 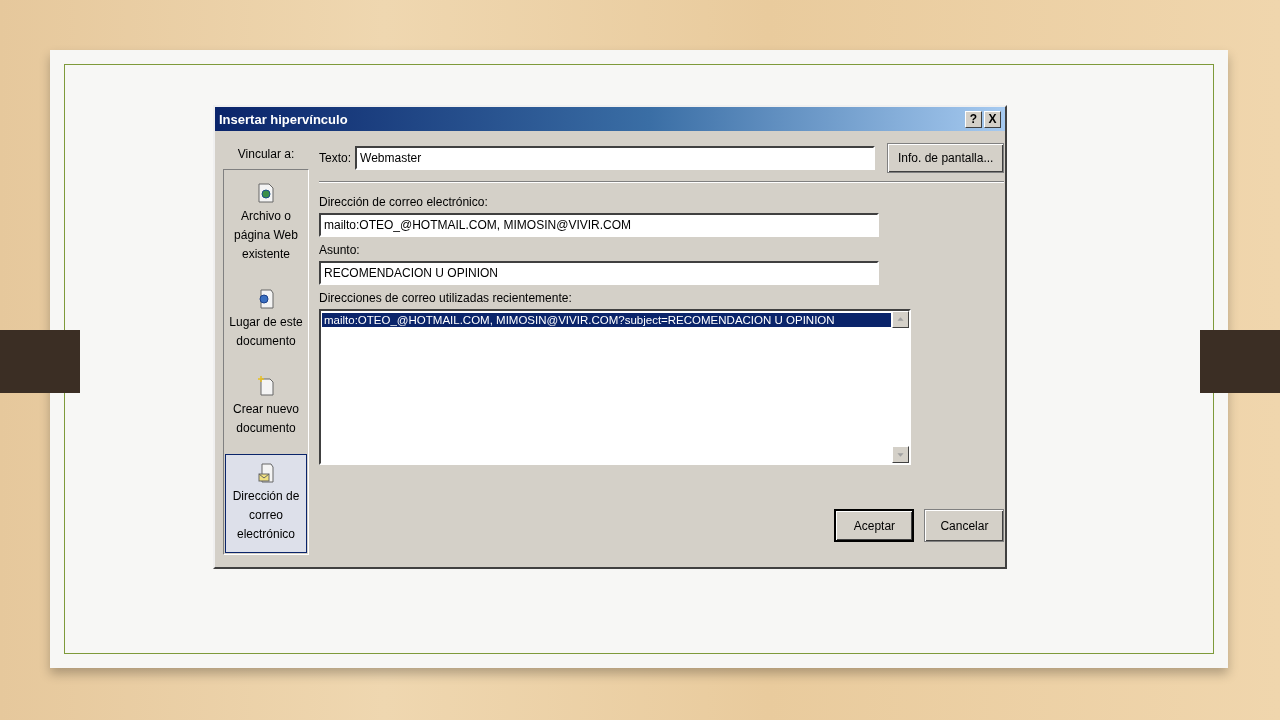 What do you see at coordinates (266, 223) in the screenshot?
I see `link-type-item: Archivo o página Web existente` at bounding box center [266, 223].